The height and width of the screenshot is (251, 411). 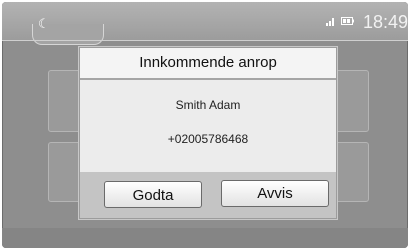 I want to click on moon-icon: ☾, so click(x=44, y=23).